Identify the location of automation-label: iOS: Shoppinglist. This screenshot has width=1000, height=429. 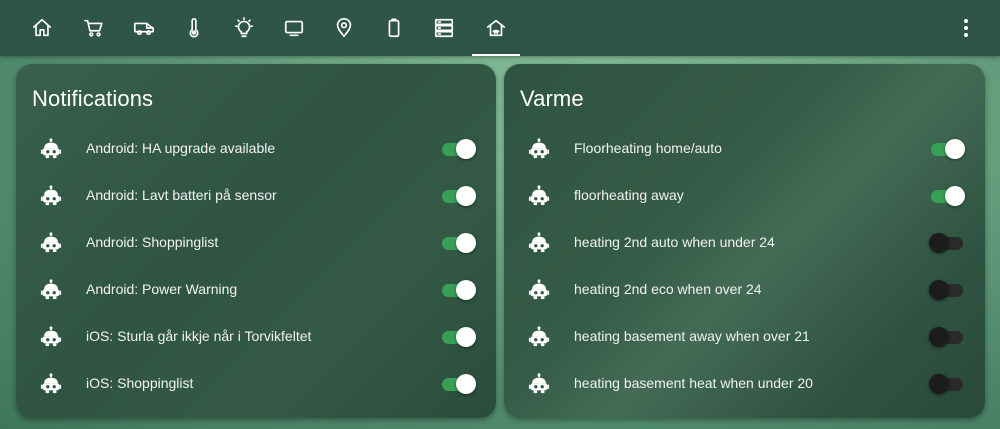
(140, 383).